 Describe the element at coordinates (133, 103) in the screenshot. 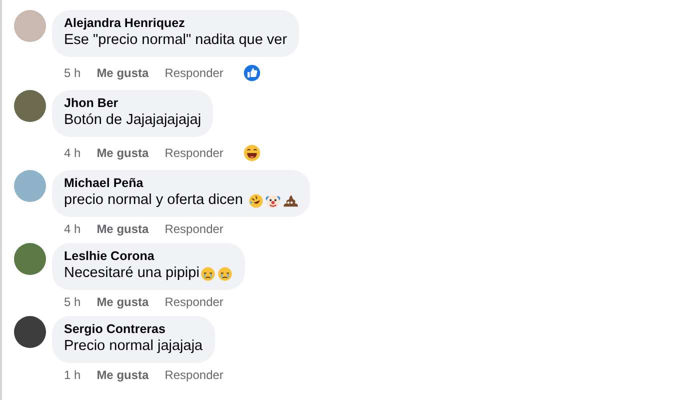

I see `commenter-name: Jhon Ber` at that location.